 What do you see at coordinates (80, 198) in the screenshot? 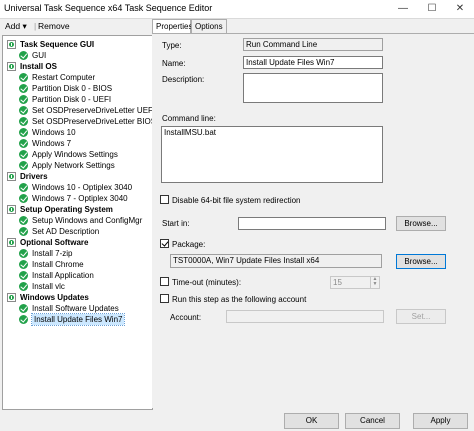
I see `tree-label: Windows 7 - Optiplex 3040` at bounding box center [80, 198].